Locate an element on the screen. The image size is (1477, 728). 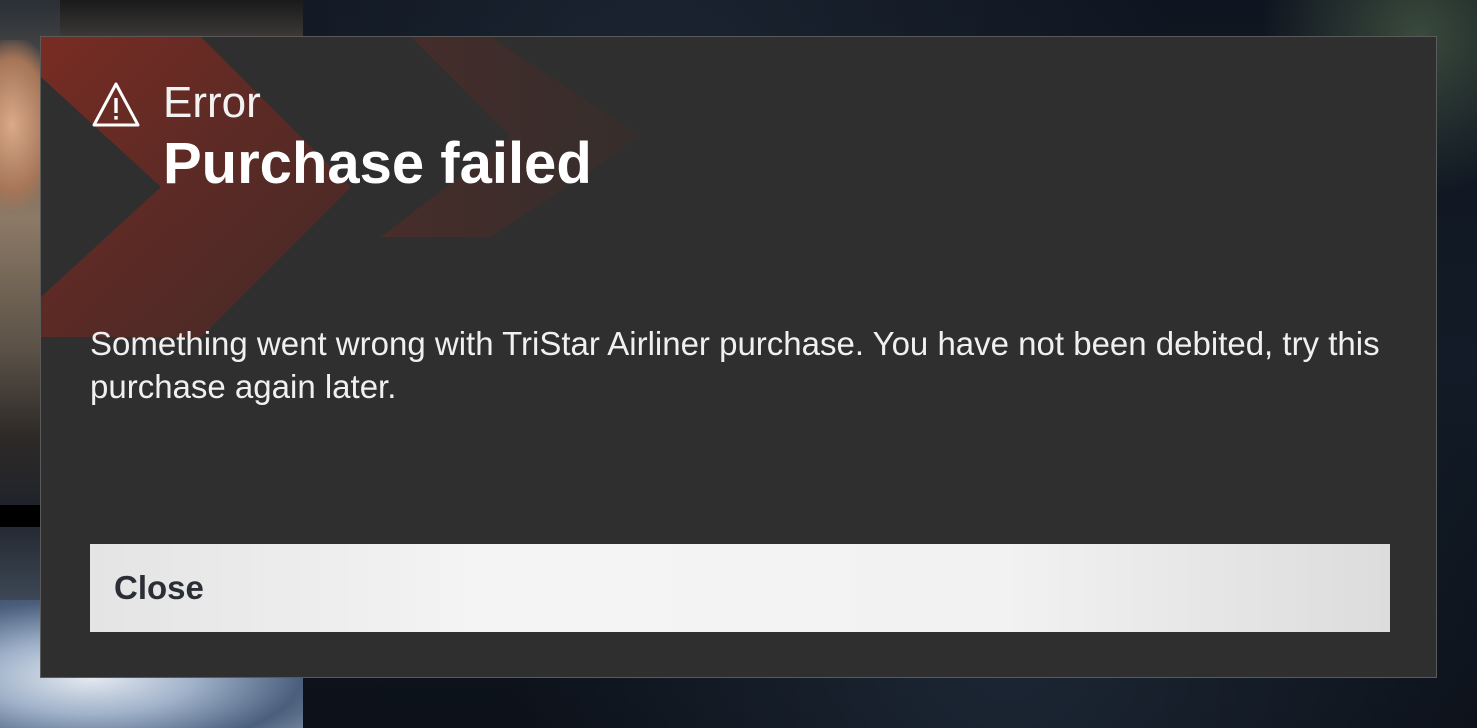
close-button-label: Close is located at coordinates (159, 587).